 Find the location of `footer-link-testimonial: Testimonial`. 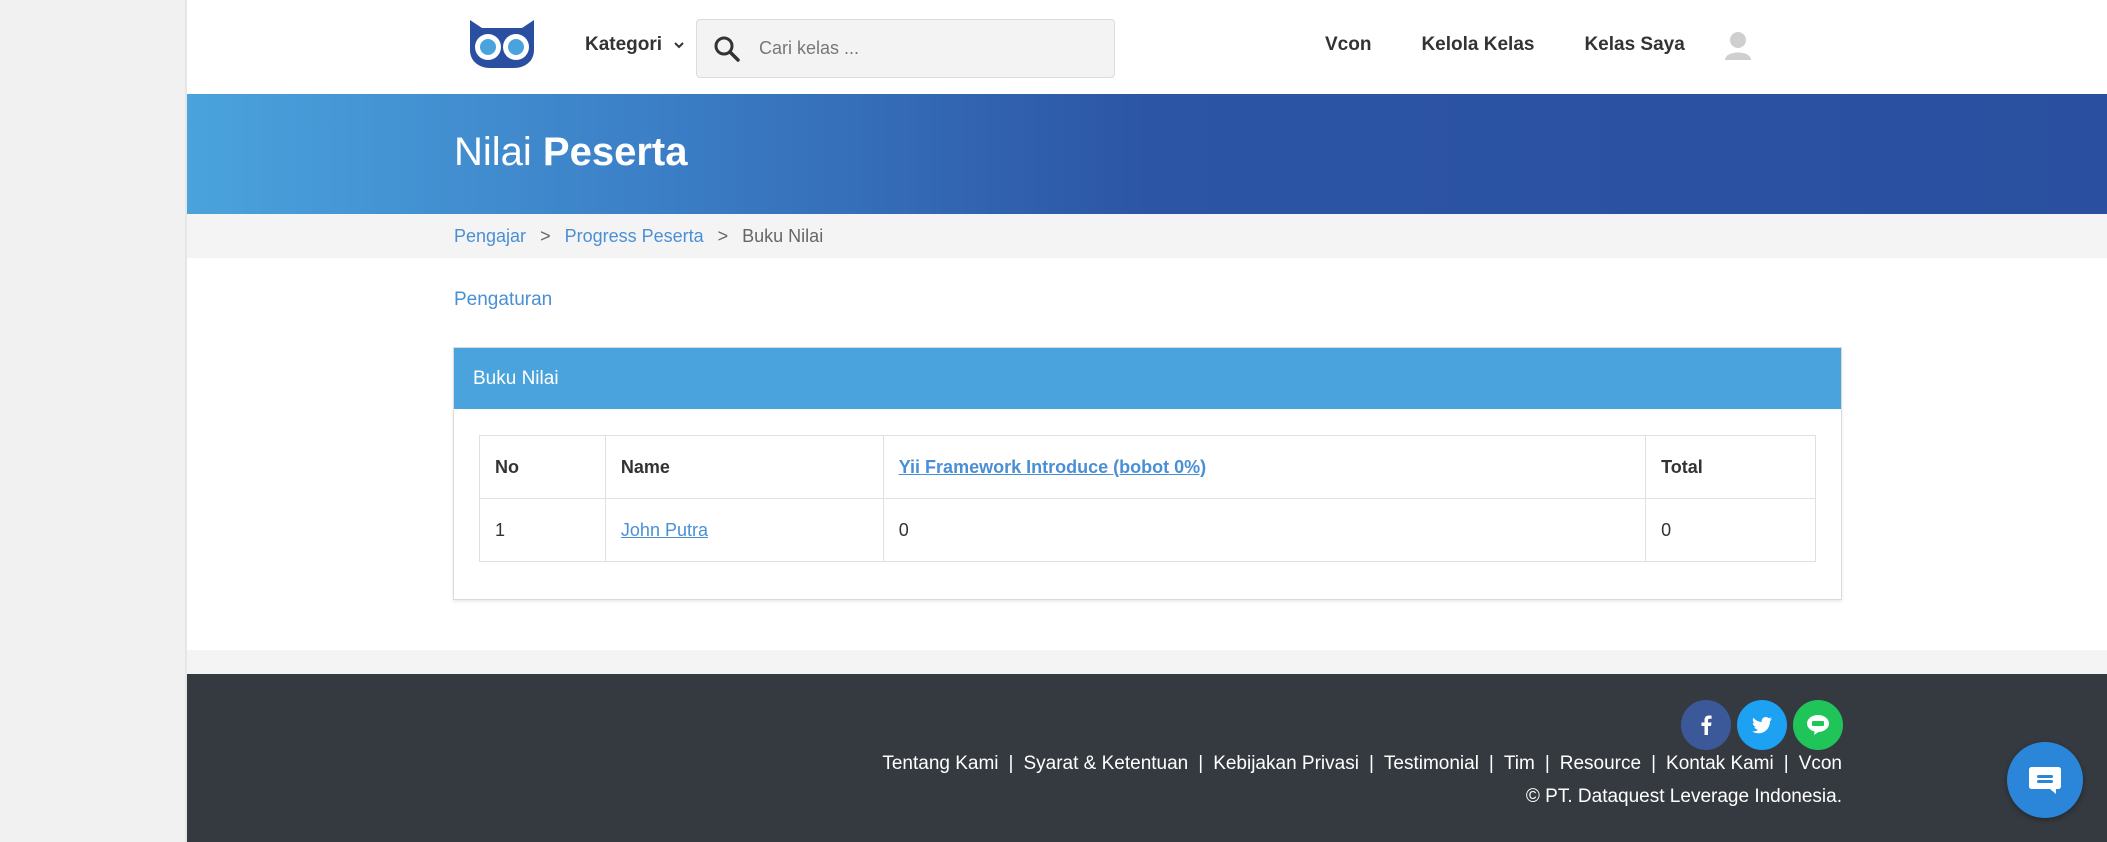

footer-link-testimonial: Testimonial is located at coordinates (1431, 764).